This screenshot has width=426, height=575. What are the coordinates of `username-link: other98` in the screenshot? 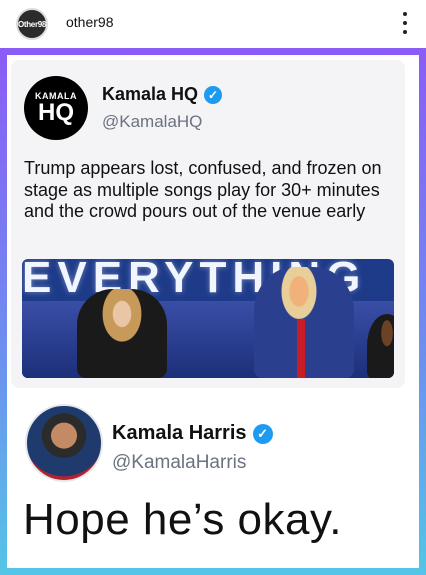 It's located at (89, 22).